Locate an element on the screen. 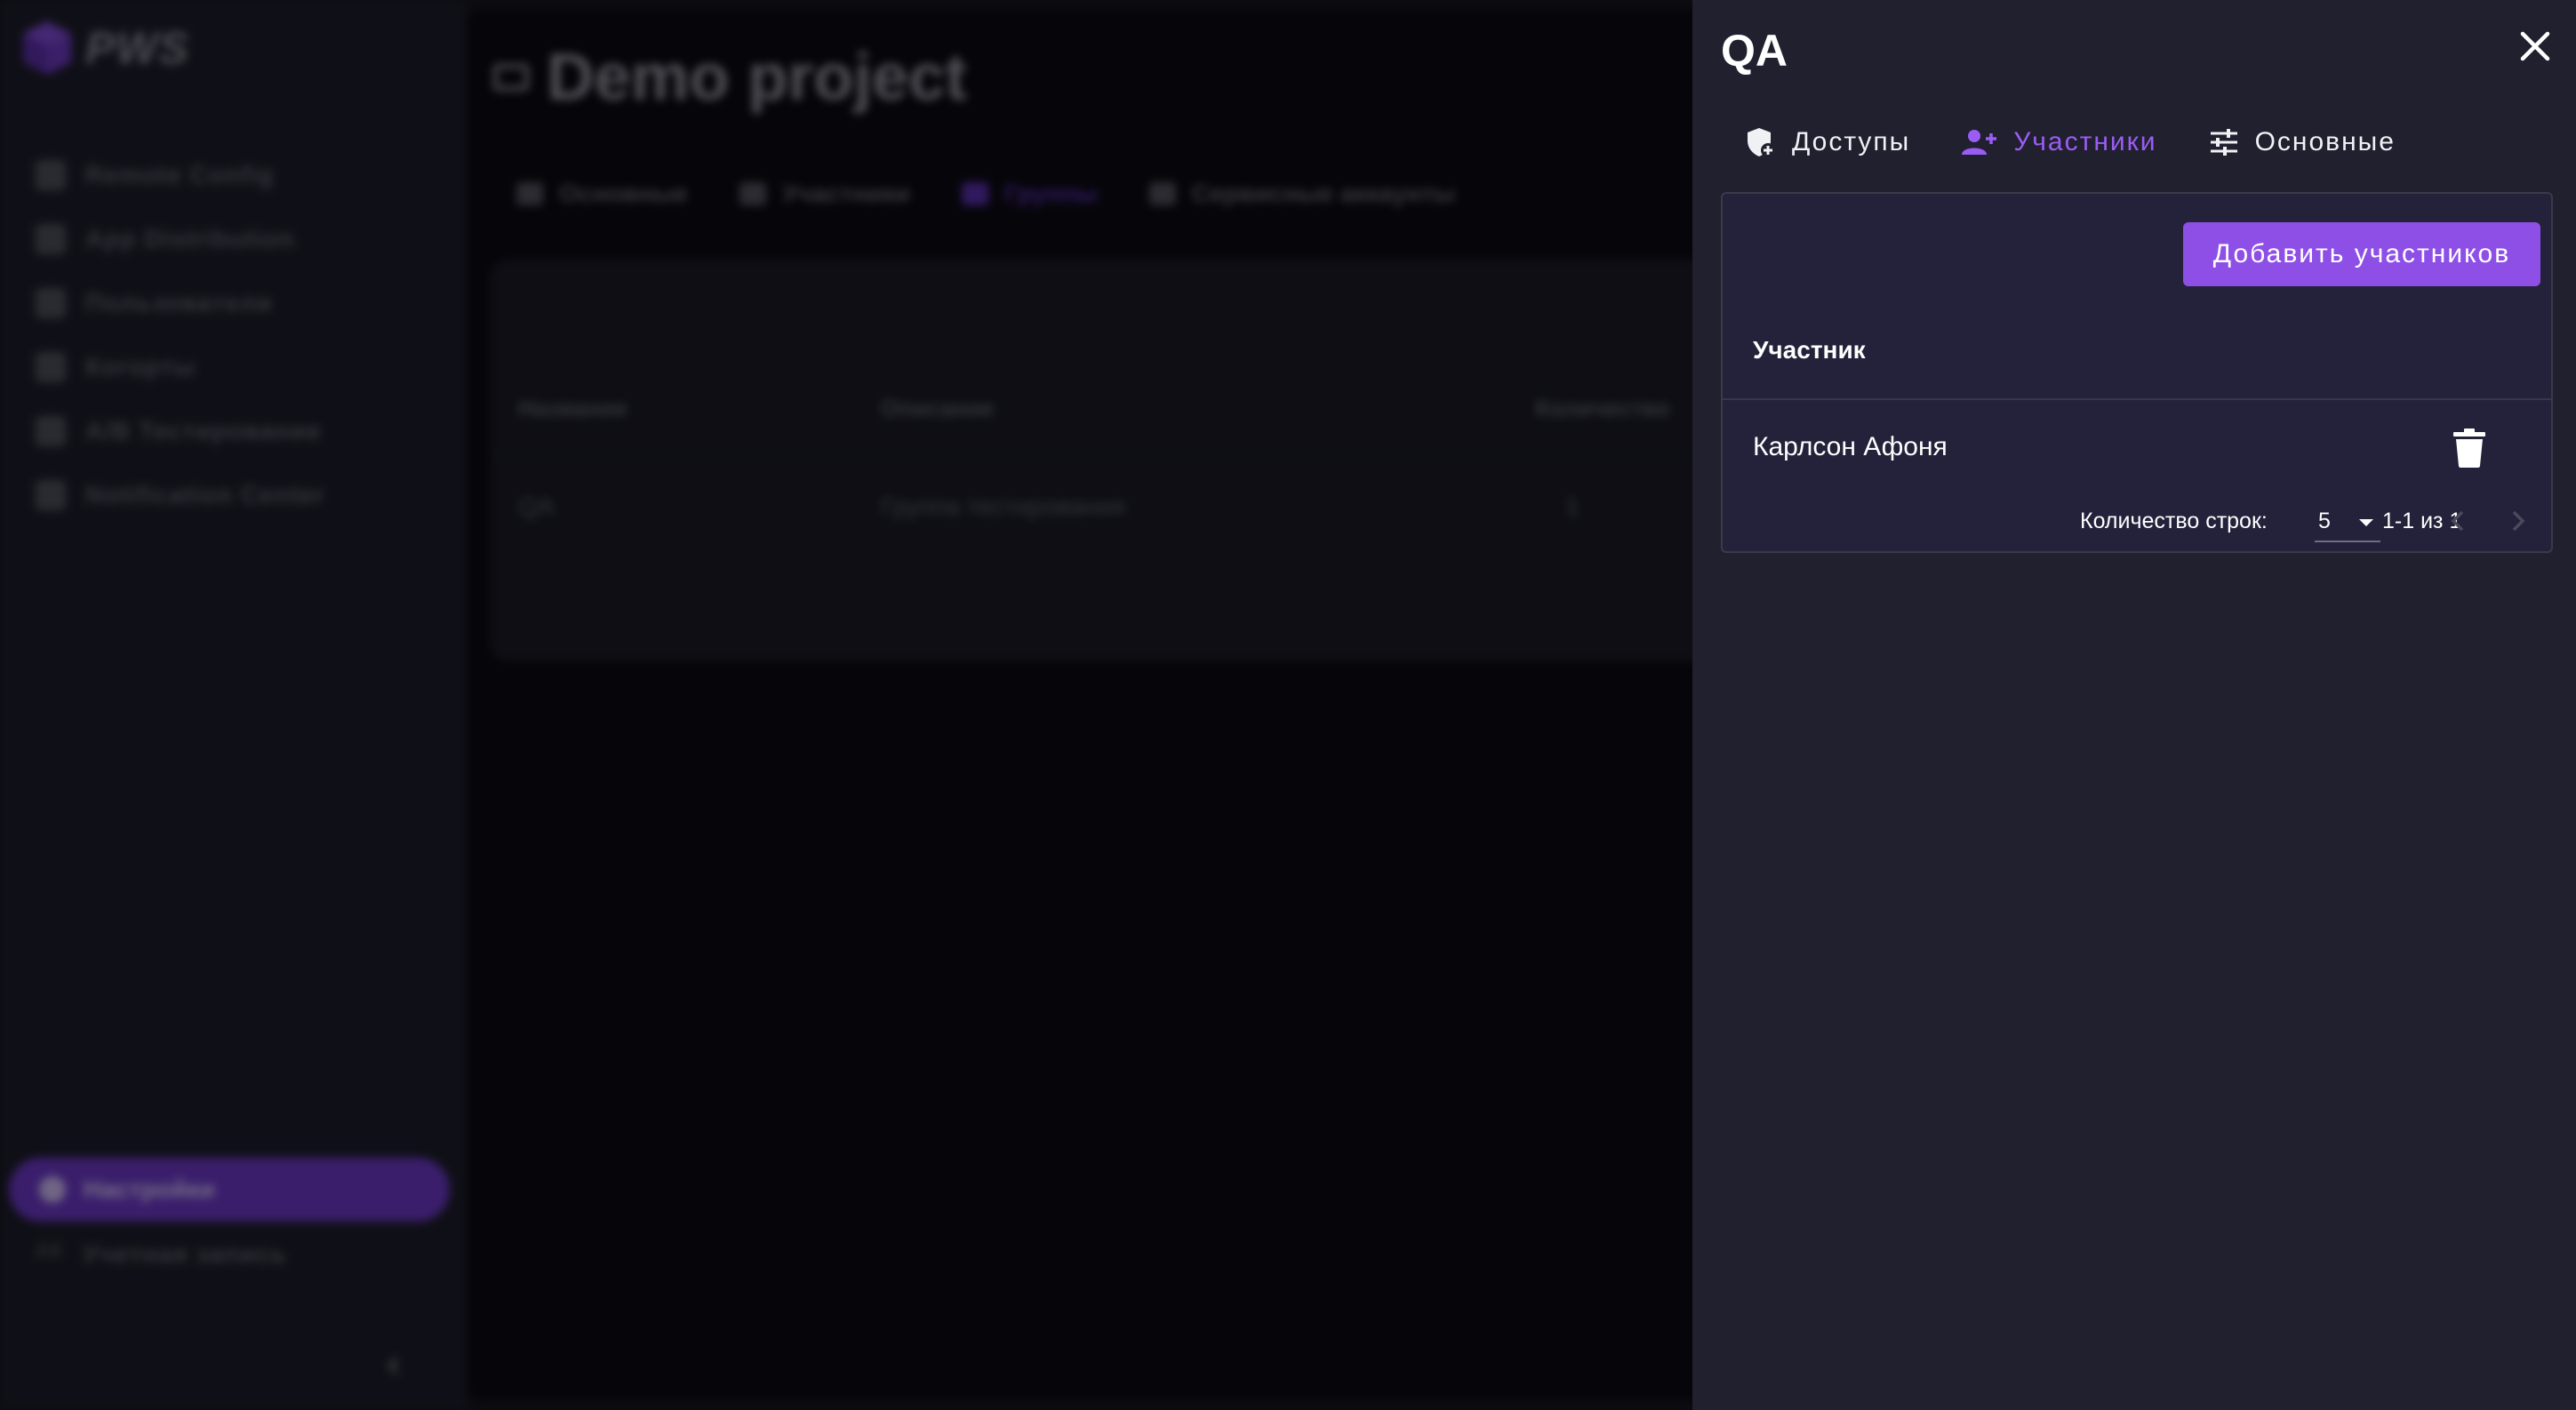 The height and width of the screenshot is (1410, 2576). add-members-button: Добавить участников is located at coordinates (2361, 254).